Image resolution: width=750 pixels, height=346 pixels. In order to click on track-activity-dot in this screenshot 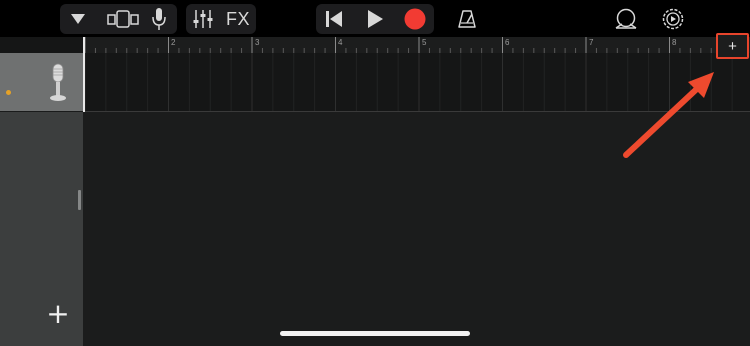, I will do `click(8, 92)`.